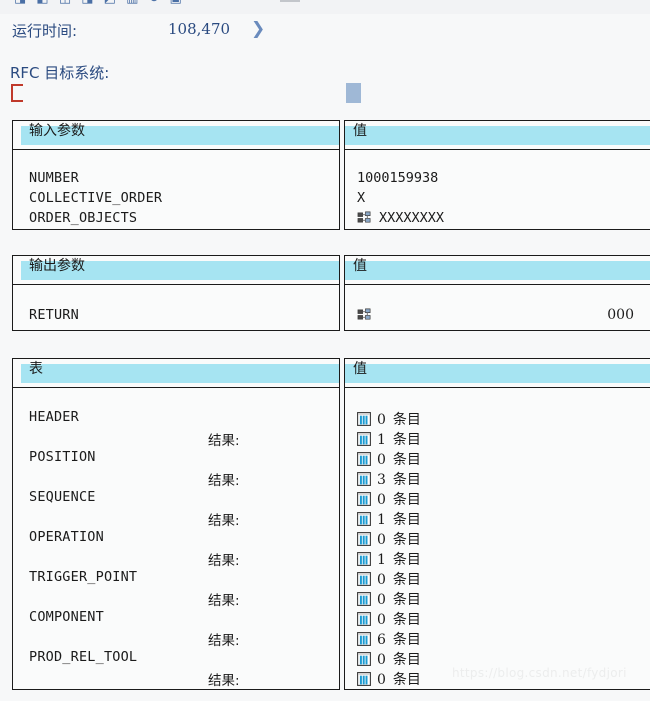 The width and height of the screenshot is (650, 701). I want to click on table-result-count: 6 条目, so click(389, 639).